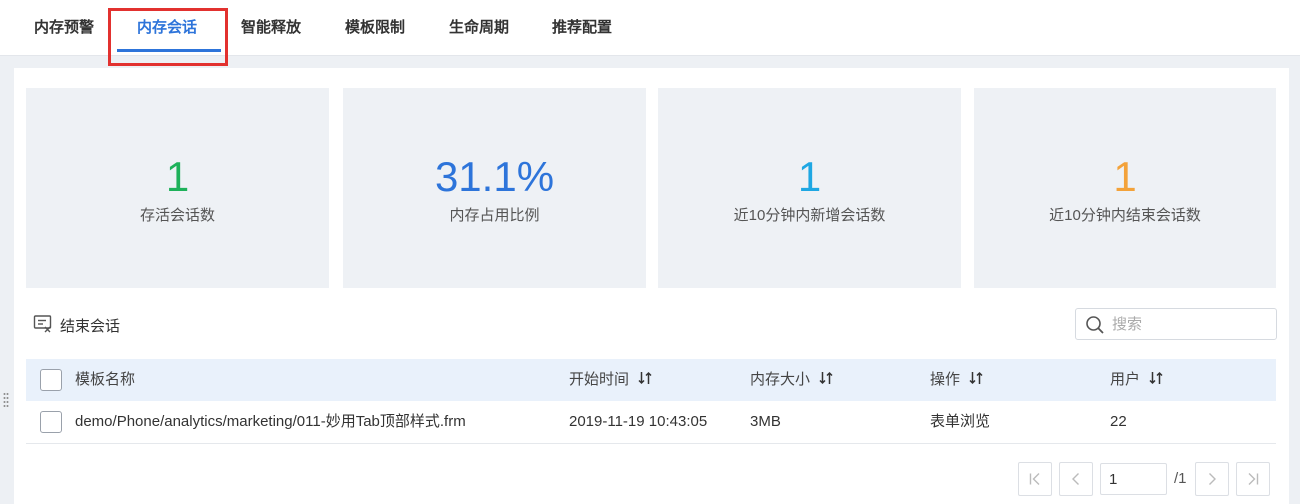  What do you see at coordinates (51, 380) in the screenshot?
I see `select-all-checkbox` at bounding box center [51, 380].